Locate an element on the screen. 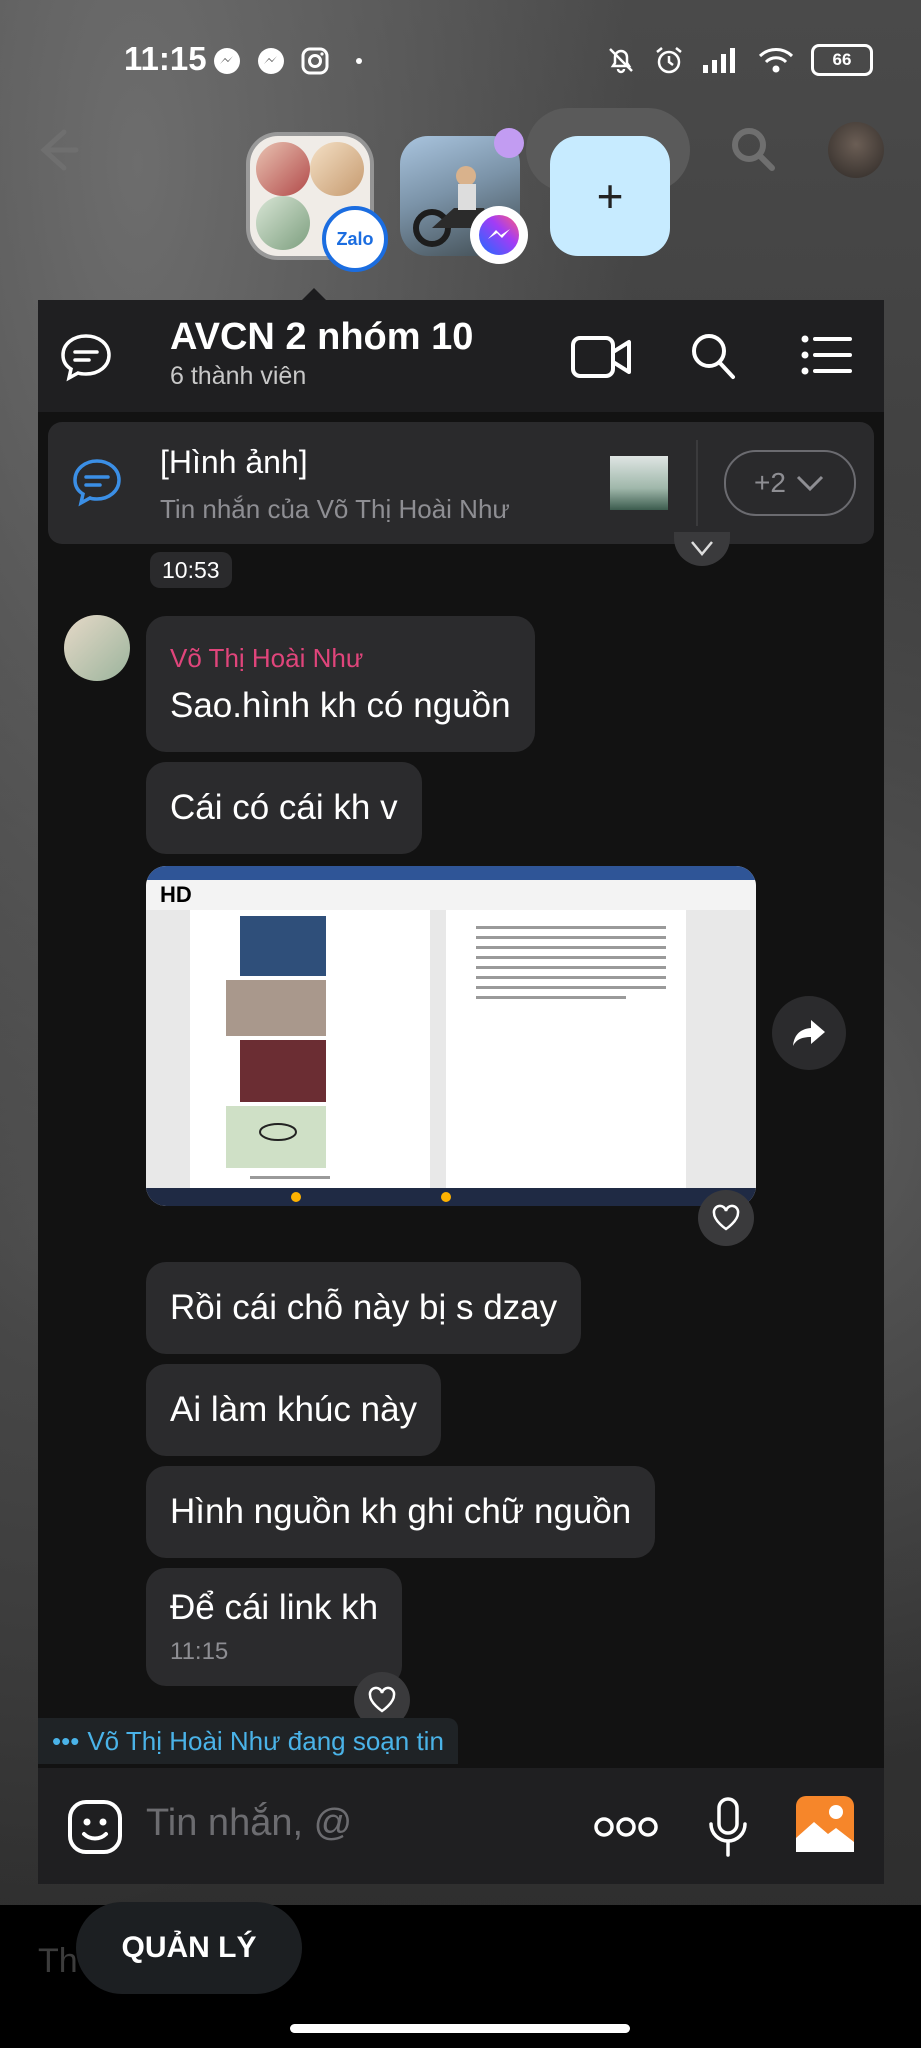  status-bar: 11:15 66 is located at coordinates (460, 61).